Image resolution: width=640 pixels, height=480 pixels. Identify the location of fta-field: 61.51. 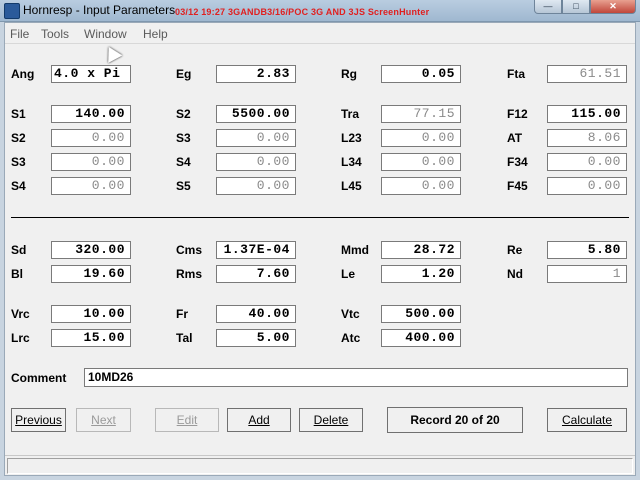
(587, 74).